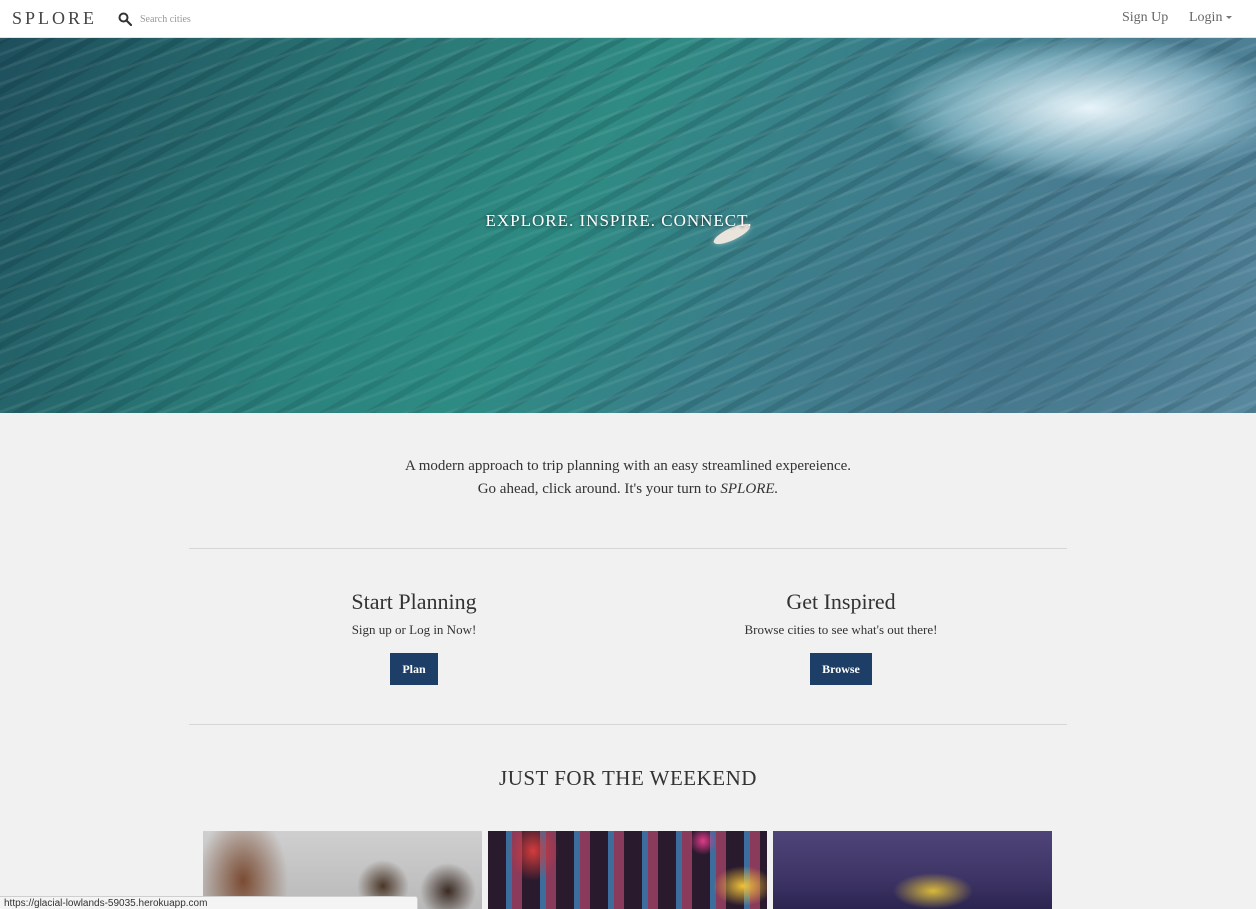  What do you see at coordinates (841, 601) in the screenshot?
I see `get-inspired-title: Get Inspired` at bounding box center [841, 601].